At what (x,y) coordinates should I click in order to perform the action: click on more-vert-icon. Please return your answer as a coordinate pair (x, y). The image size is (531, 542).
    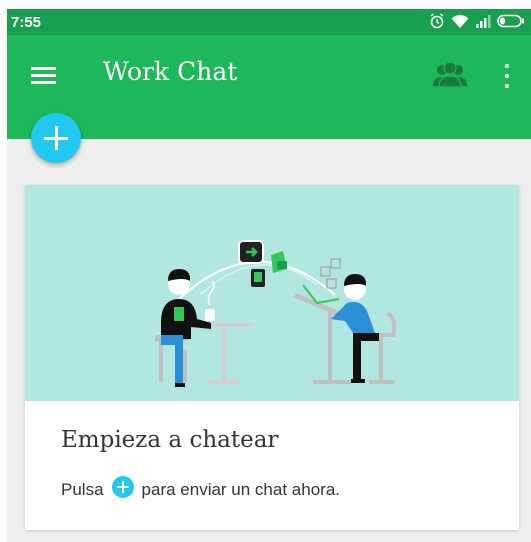
    Looking at the image, I should click on (507, 76).